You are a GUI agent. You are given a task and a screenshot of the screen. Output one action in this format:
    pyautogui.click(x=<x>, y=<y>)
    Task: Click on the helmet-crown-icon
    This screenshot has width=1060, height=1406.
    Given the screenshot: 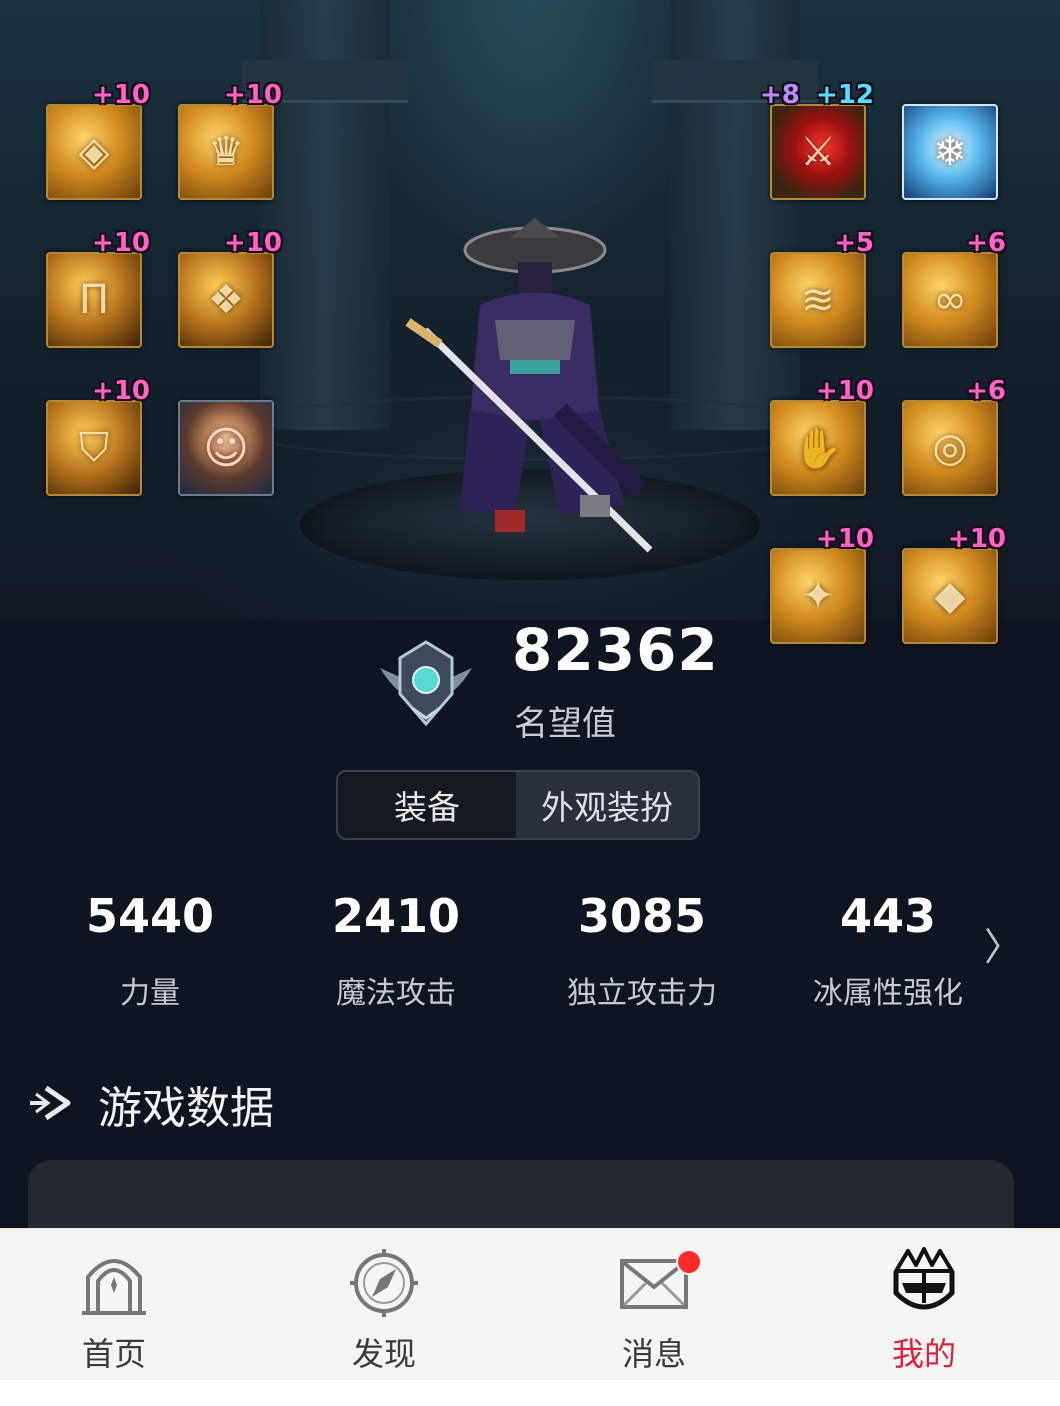 What is the action you would take?
    pyautogui.click(x=924, y=1278)
    